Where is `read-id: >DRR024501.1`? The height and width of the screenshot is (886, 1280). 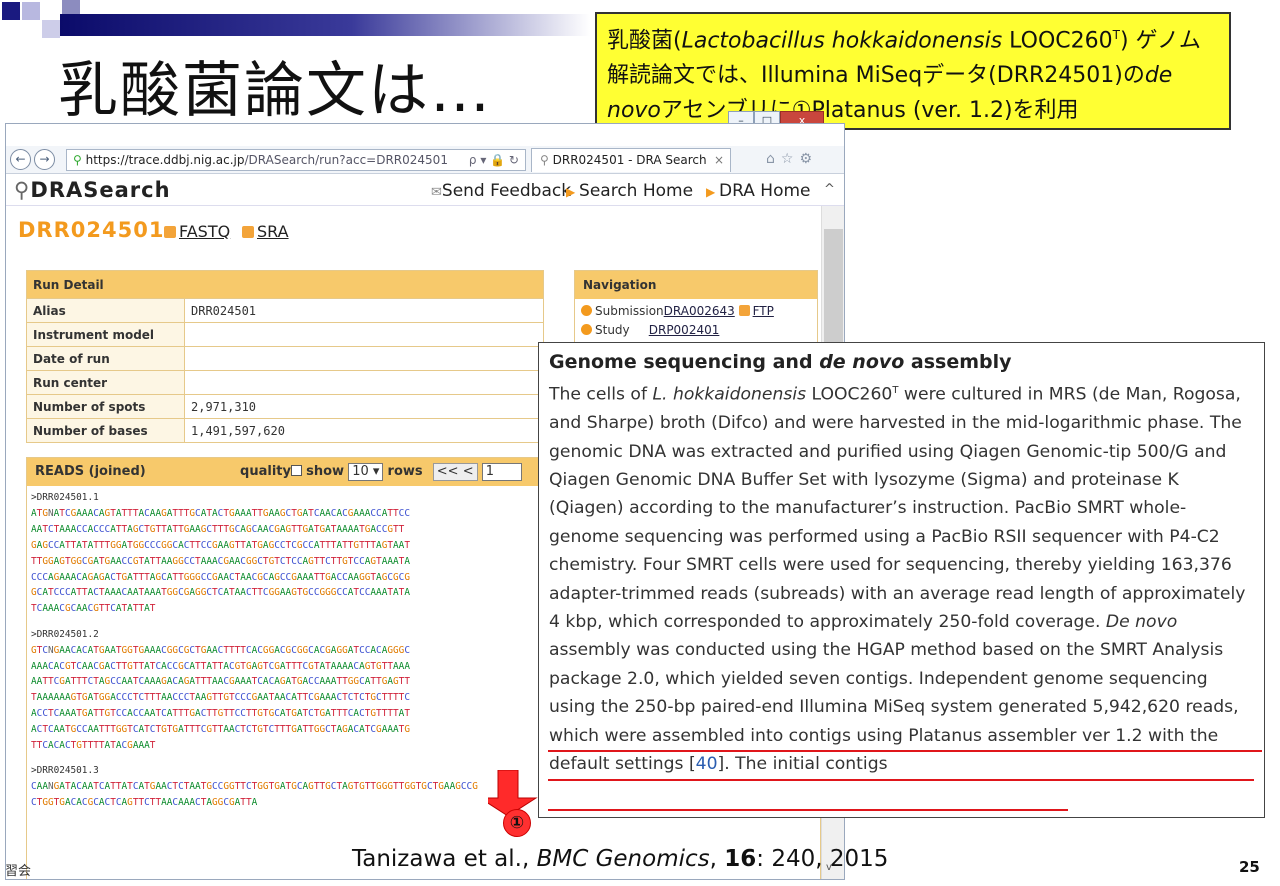
read-id: >DRR024501.1 is located at coordinates (65, 497).